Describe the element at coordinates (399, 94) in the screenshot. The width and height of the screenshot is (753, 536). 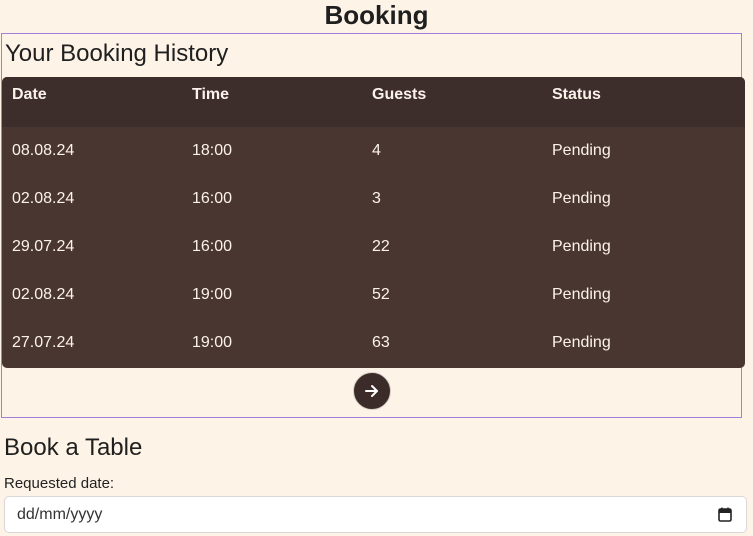
I see `column-header-guests: Guests` at that location.